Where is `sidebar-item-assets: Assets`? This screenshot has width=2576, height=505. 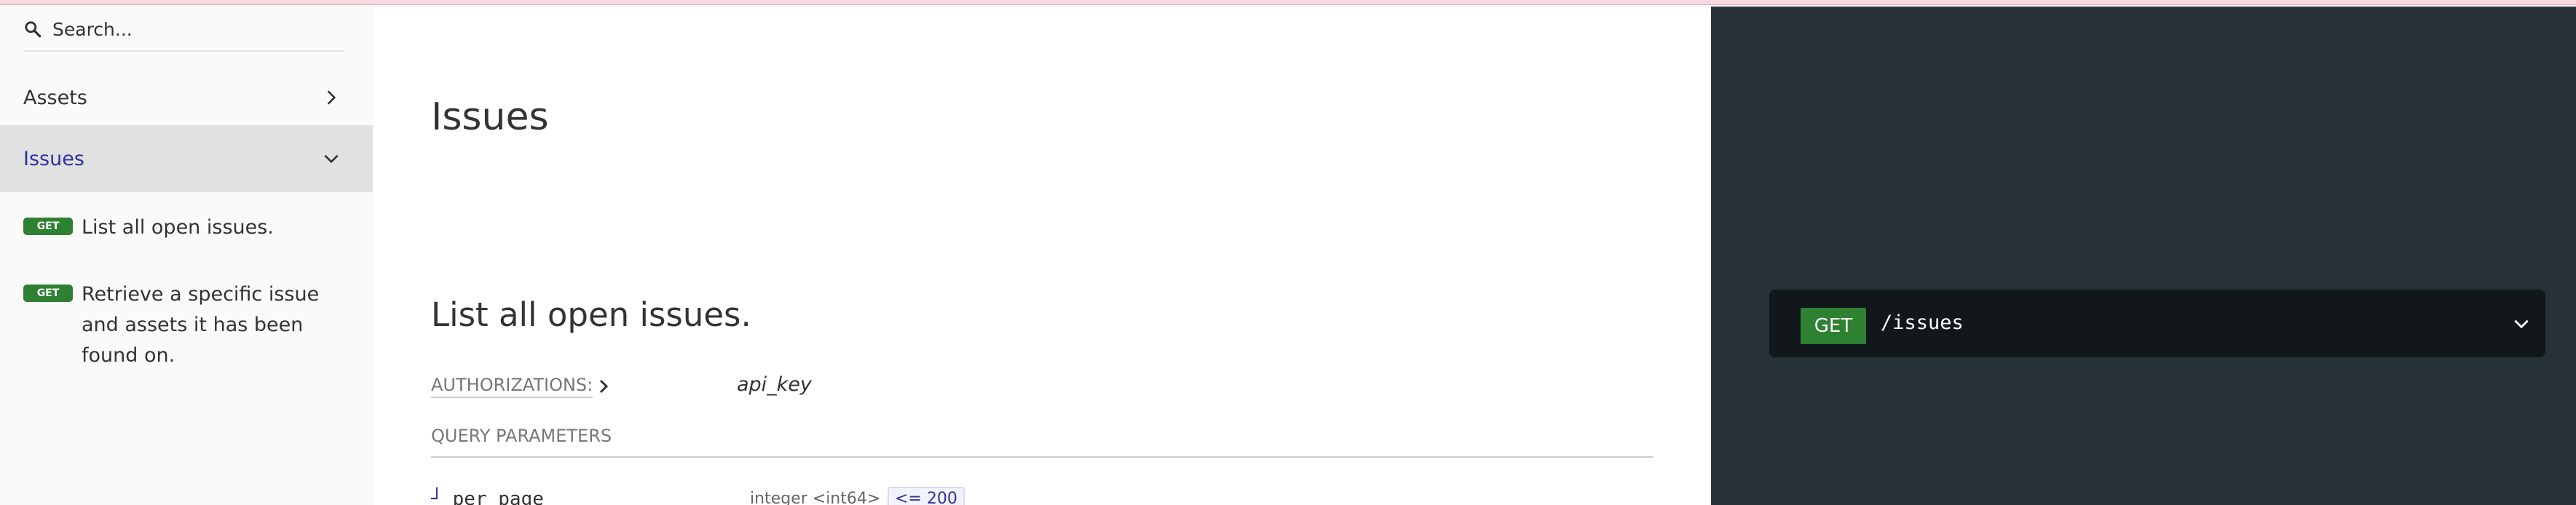 sidebar-item-assets: Assets is located at coordinates (187, 98).